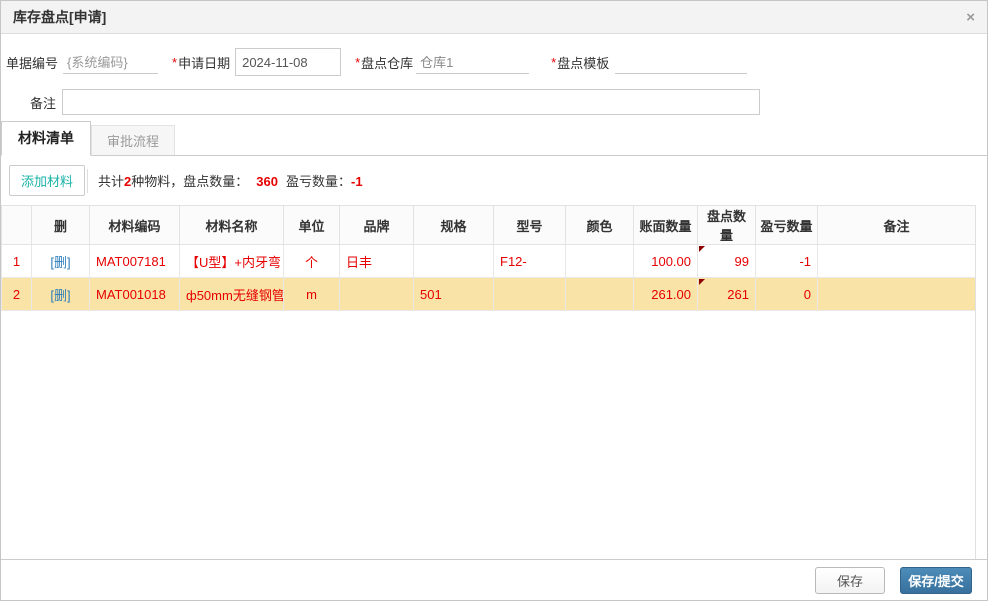  What do you see at coordinates (16, 294) in the screenshot?
I see `cell-rownum: 2` at bounding box center [16, 294].